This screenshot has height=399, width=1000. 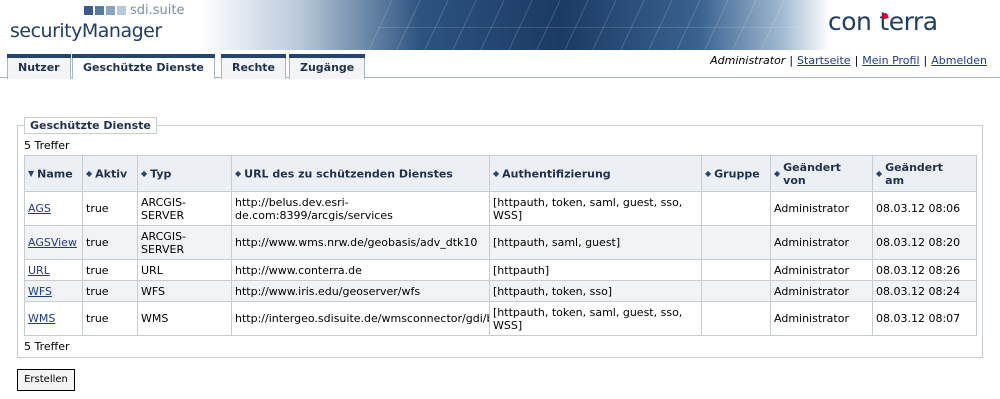 I want to click on column-header-authentifizierung: ◆ Authentifizierung, so click(x=595, y=173).